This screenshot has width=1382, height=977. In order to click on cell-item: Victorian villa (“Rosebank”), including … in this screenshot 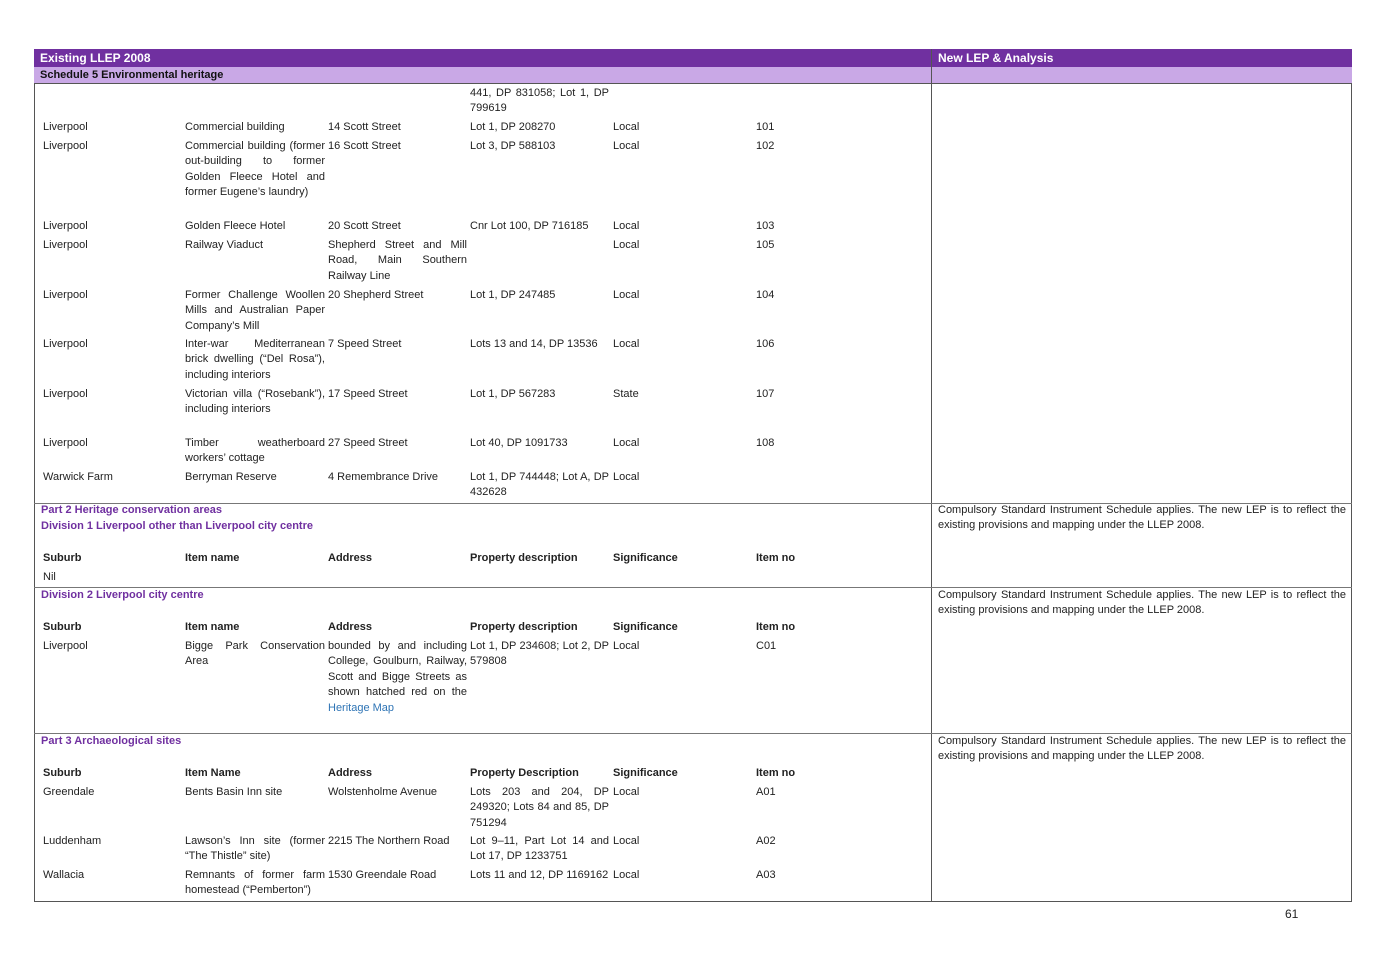, I will do `click(255, 402)`.